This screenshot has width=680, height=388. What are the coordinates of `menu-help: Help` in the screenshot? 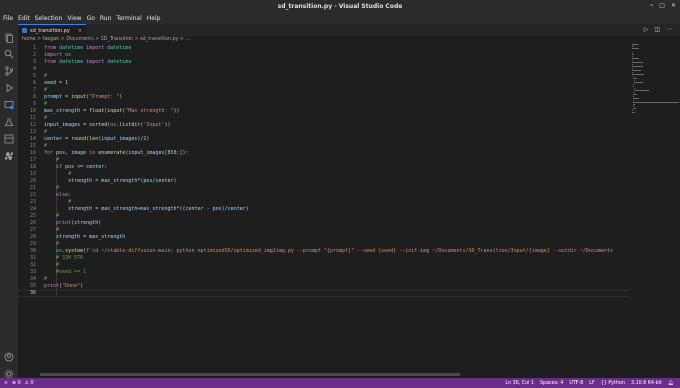 It's located at (154, 18).